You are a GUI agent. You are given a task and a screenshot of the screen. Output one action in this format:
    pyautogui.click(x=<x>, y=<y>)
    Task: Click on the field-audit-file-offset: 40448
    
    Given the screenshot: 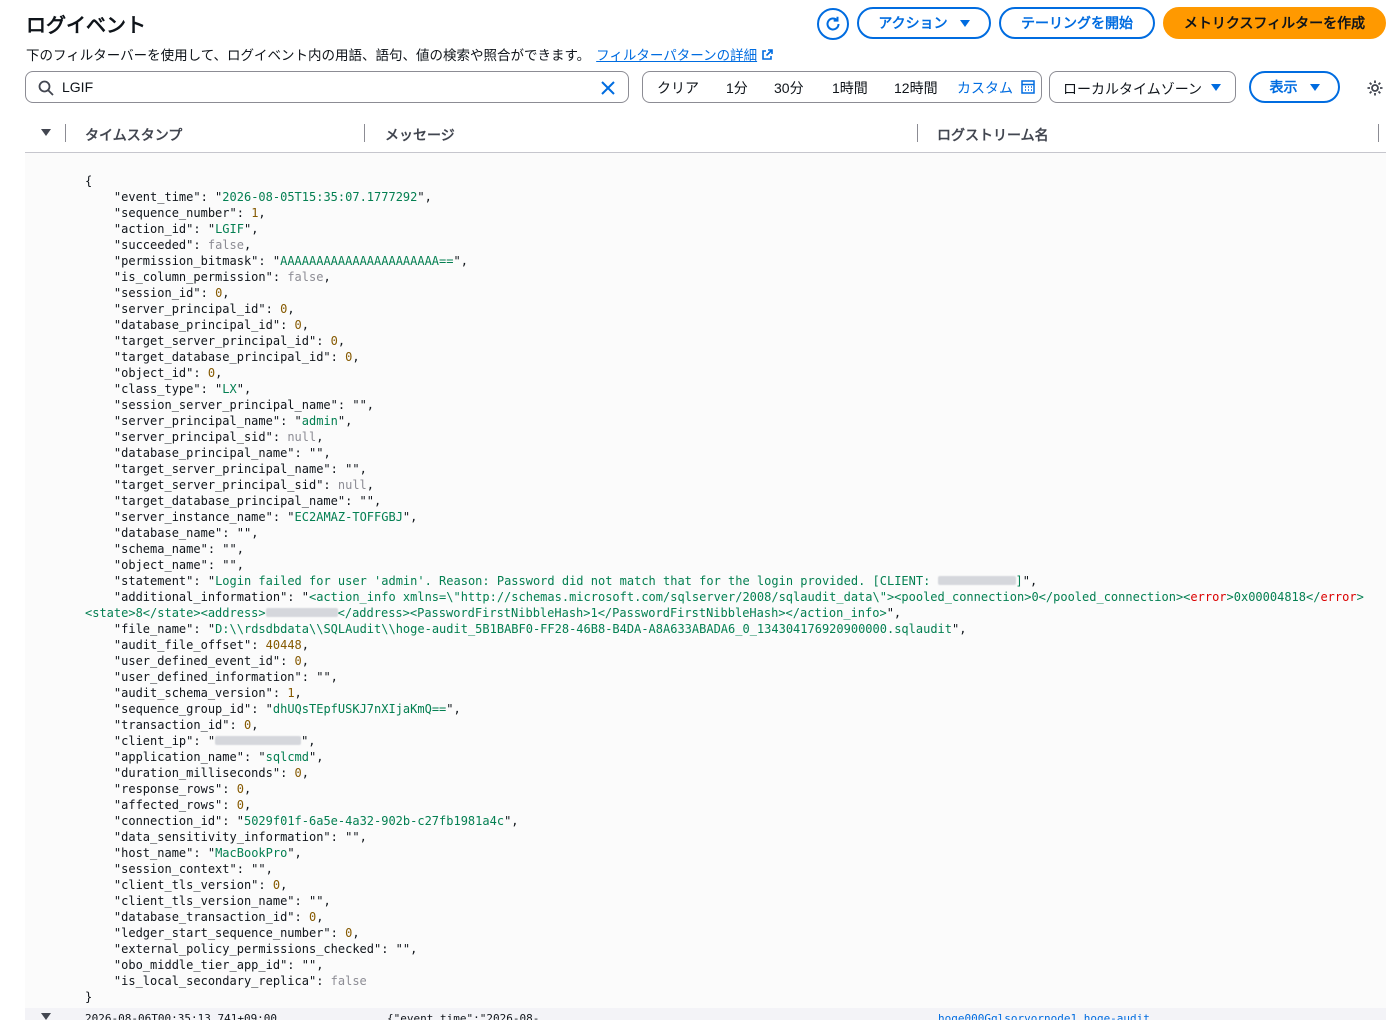 What is the action you would take?
    pyautogui.click(x=283, y=645)
    